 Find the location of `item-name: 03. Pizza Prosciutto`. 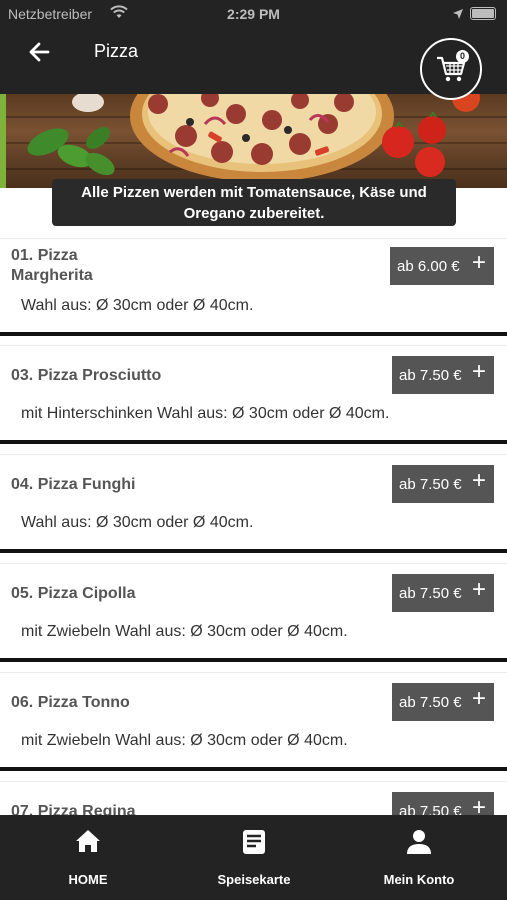

item-name: 03. Pizza Prosciutto is located at coordinates (86, 375).